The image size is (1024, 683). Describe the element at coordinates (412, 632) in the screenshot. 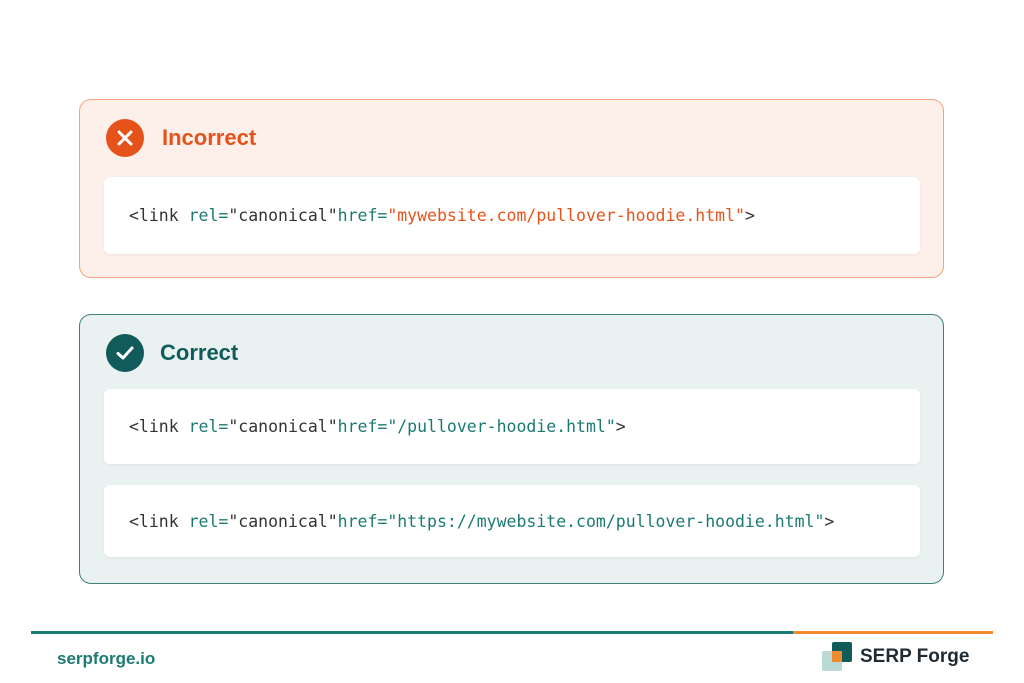

I see `footer-divider-teal` at that location.